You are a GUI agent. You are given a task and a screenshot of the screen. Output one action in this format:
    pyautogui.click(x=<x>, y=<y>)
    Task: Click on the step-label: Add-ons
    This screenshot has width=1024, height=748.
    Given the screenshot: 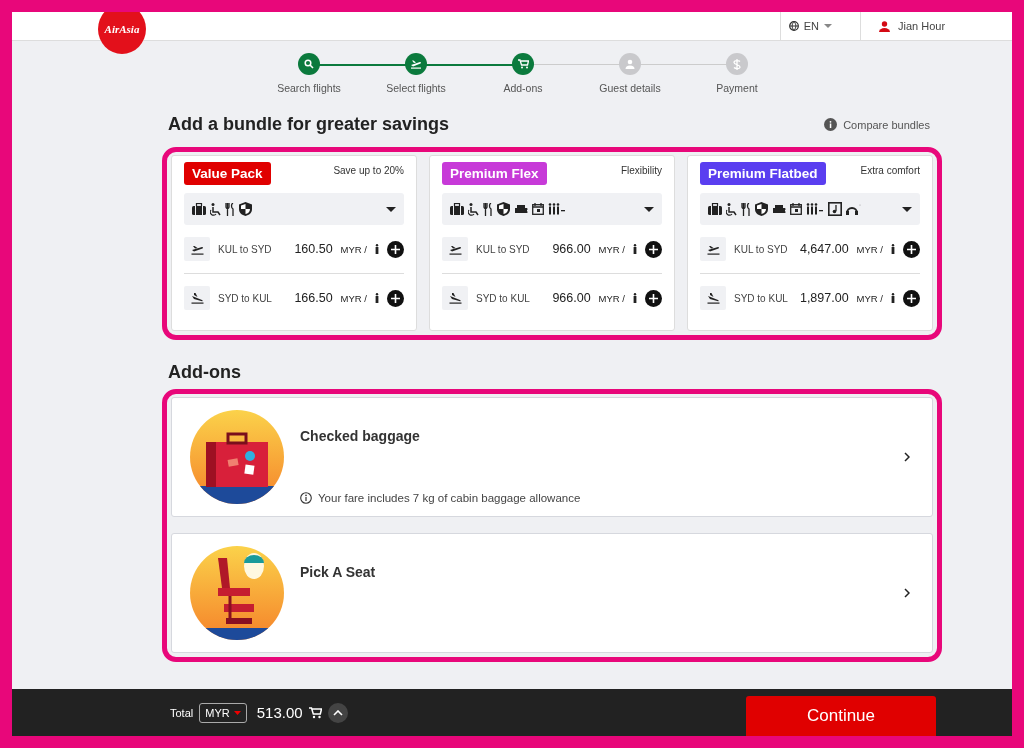 What is the action you would take?
    pyautogui.click(x=523, y=88)
    